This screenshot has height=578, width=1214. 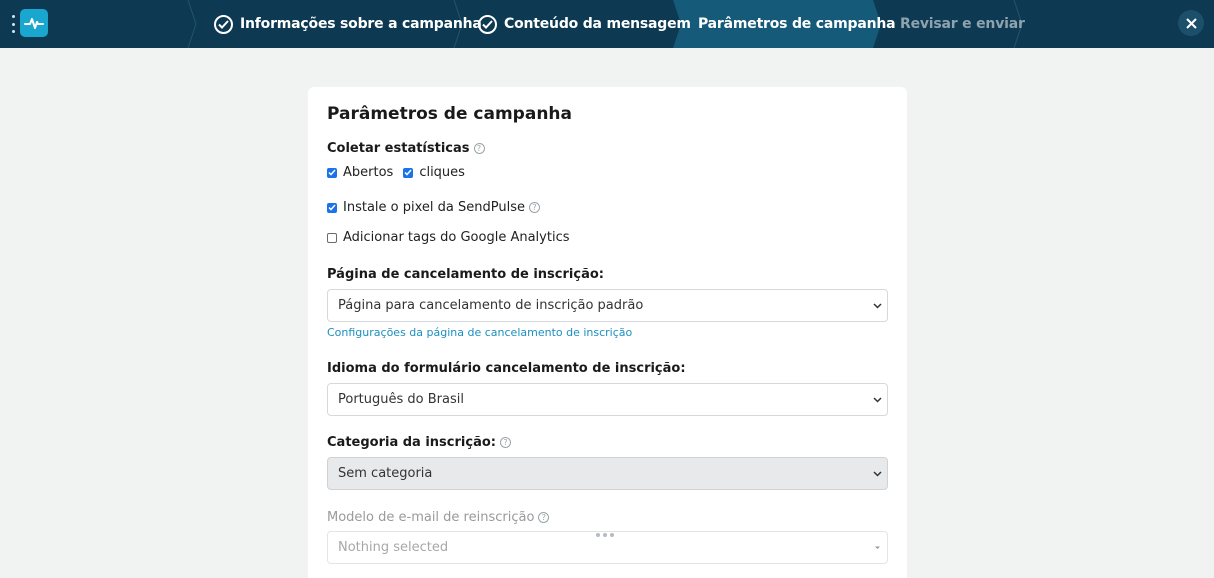 I want to click on ga-tags-label: Adicionar tags do Google Analytics, so click(x=456, y=237).